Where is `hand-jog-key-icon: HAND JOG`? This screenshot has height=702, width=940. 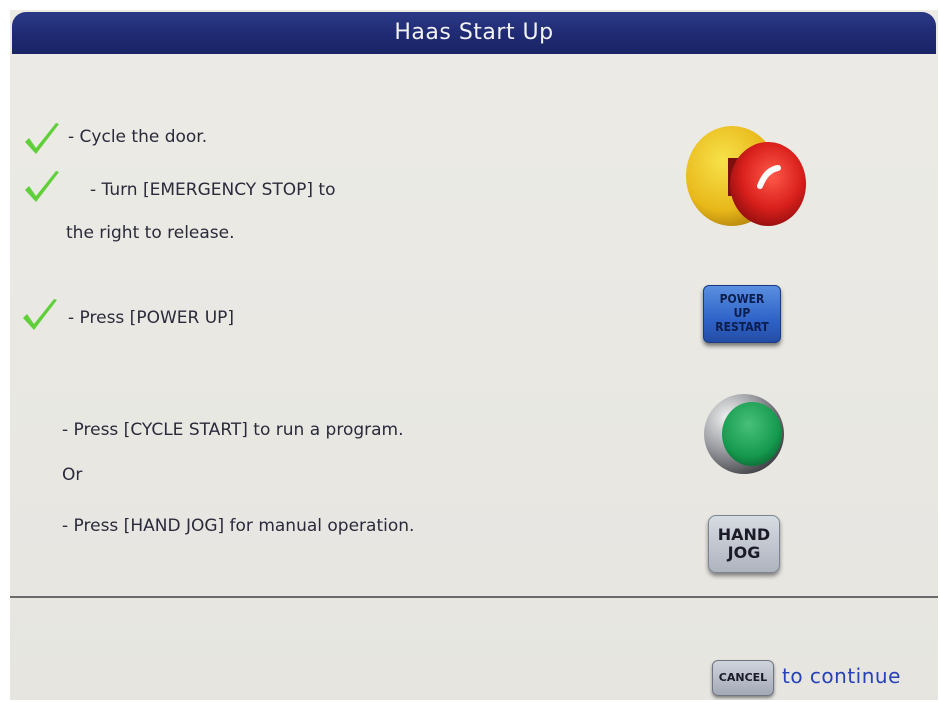 hand-jog-key-icon: HAND JOG is located at coordinates (744, 544).